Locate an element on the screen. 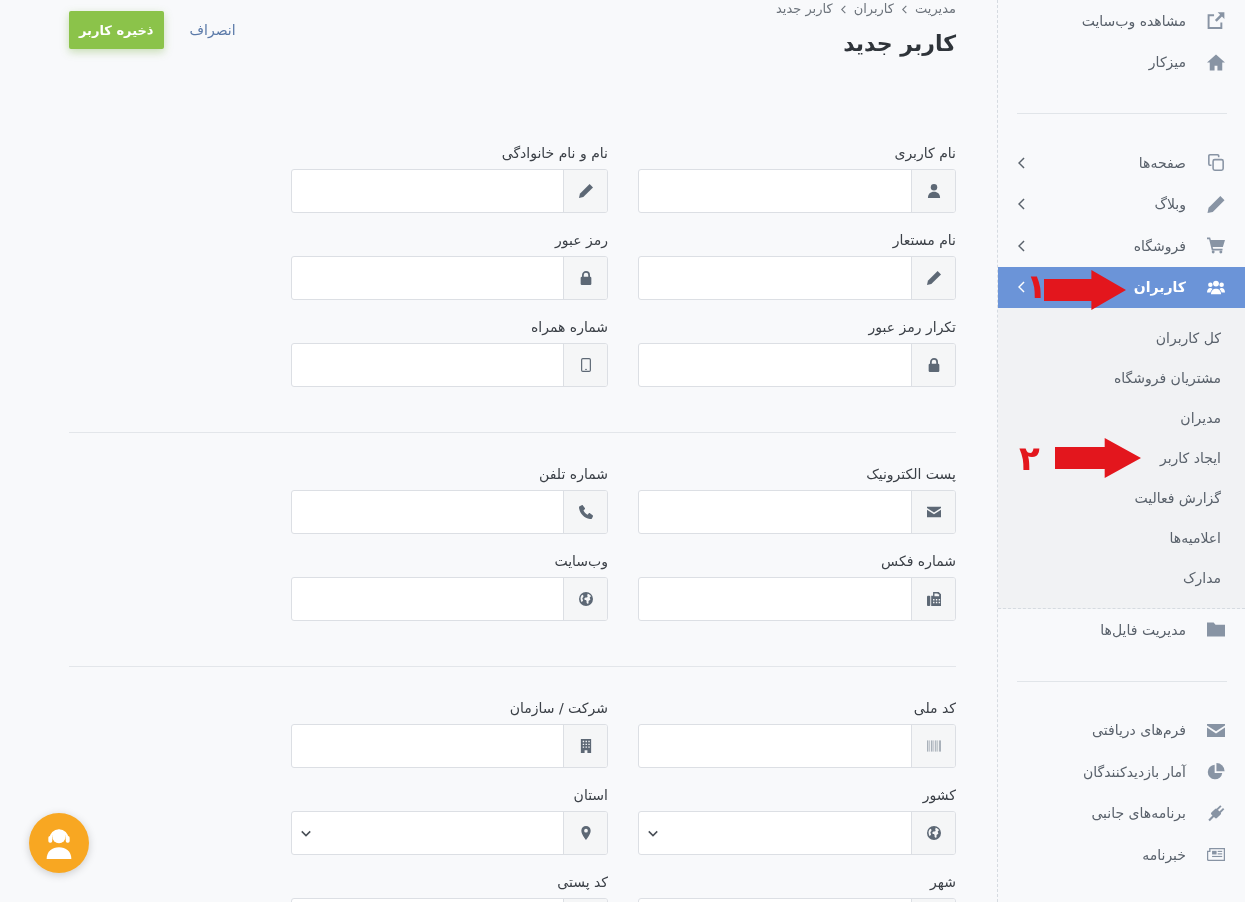  field-label: نام و نام خانوادگی is located at coordinates (554, 153).